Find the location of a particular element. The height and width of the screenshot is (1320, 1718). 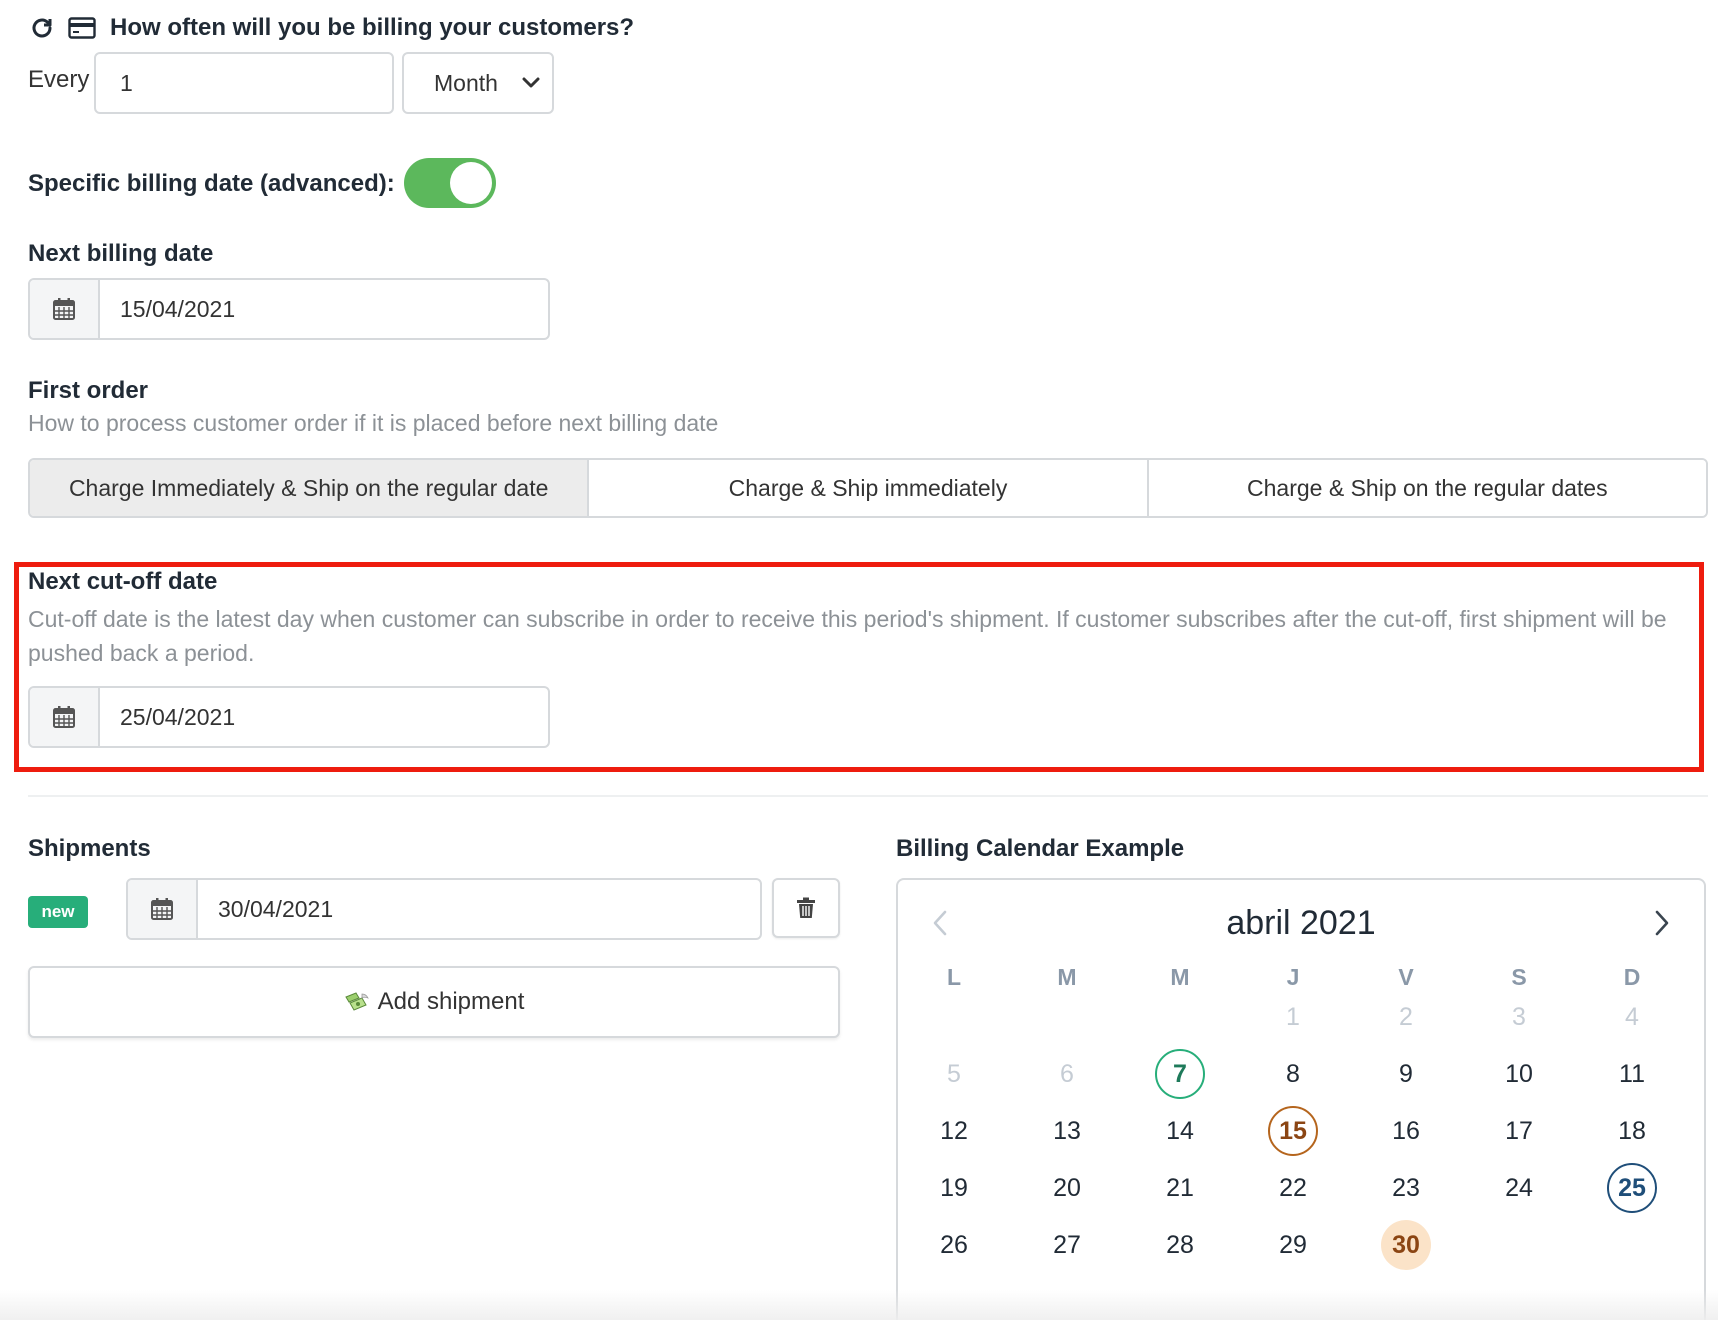

add-shipment-button: Add shipment is located at coordinates (434, 1002).